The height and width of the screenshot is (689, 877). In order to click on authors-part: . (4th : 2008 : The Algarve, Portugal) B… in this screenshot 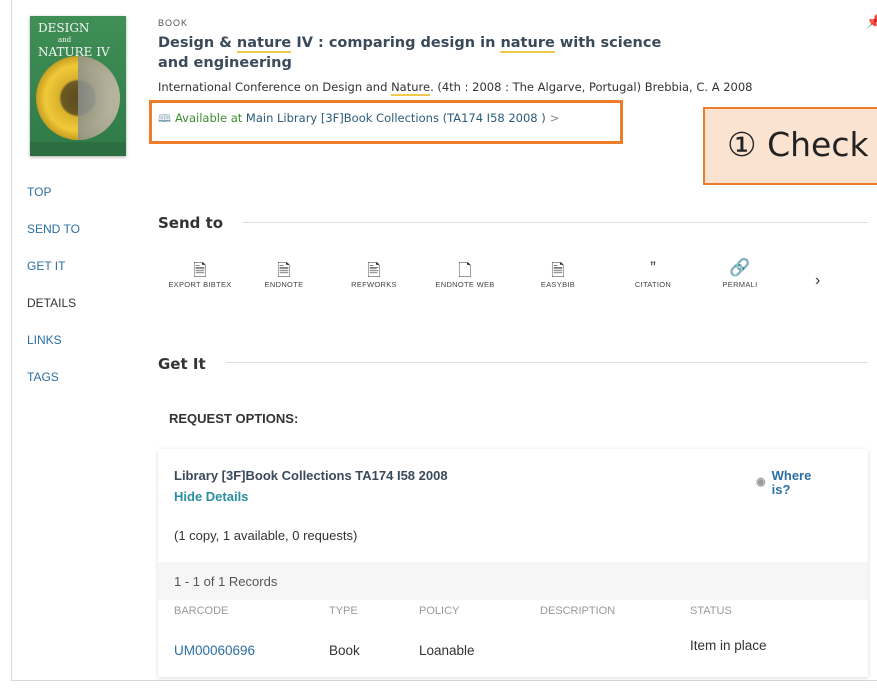, I will do `click(591, 87)`.